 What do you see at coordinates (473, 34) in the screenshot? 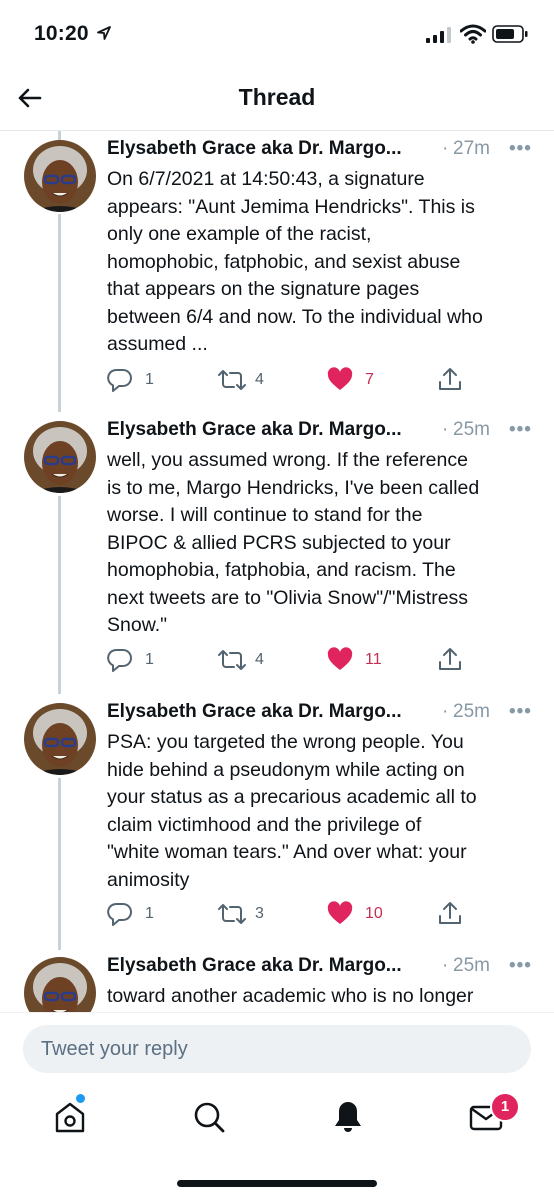
I see `wifi-icon` at bounding box center [473, 34].